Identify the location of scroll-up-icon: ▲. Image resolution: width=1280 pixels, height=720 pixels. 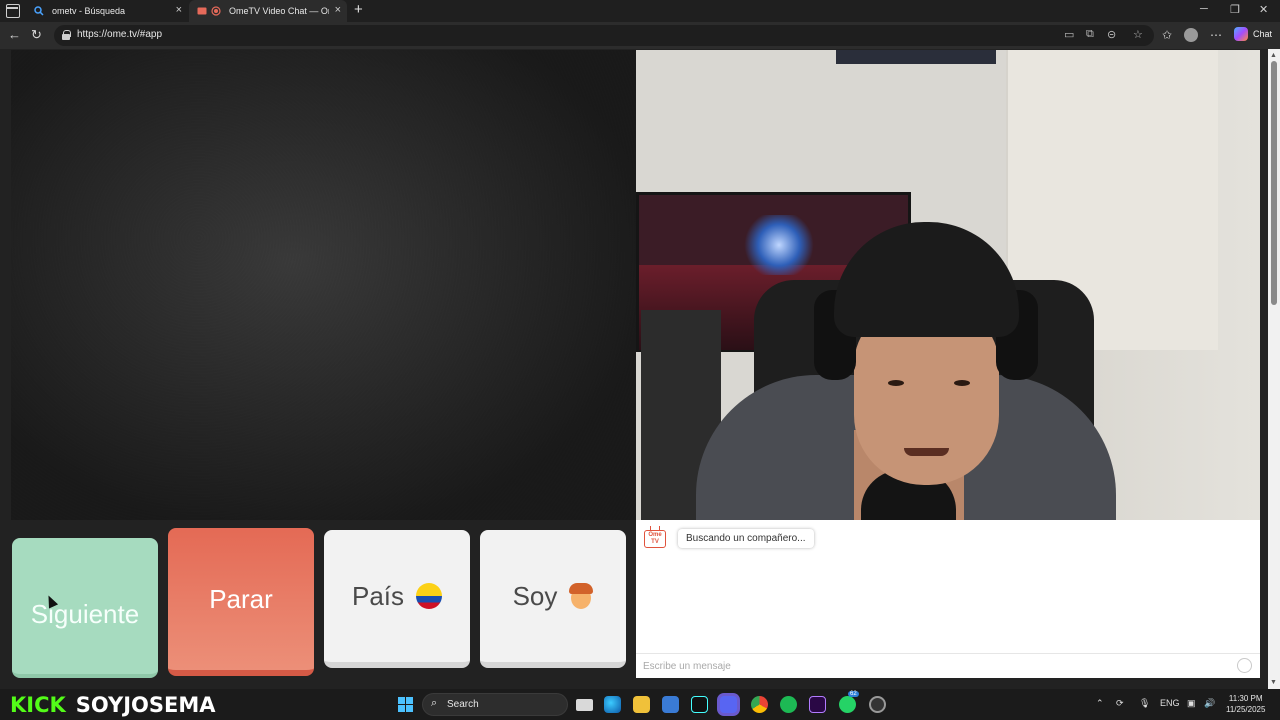
(1273, 55).